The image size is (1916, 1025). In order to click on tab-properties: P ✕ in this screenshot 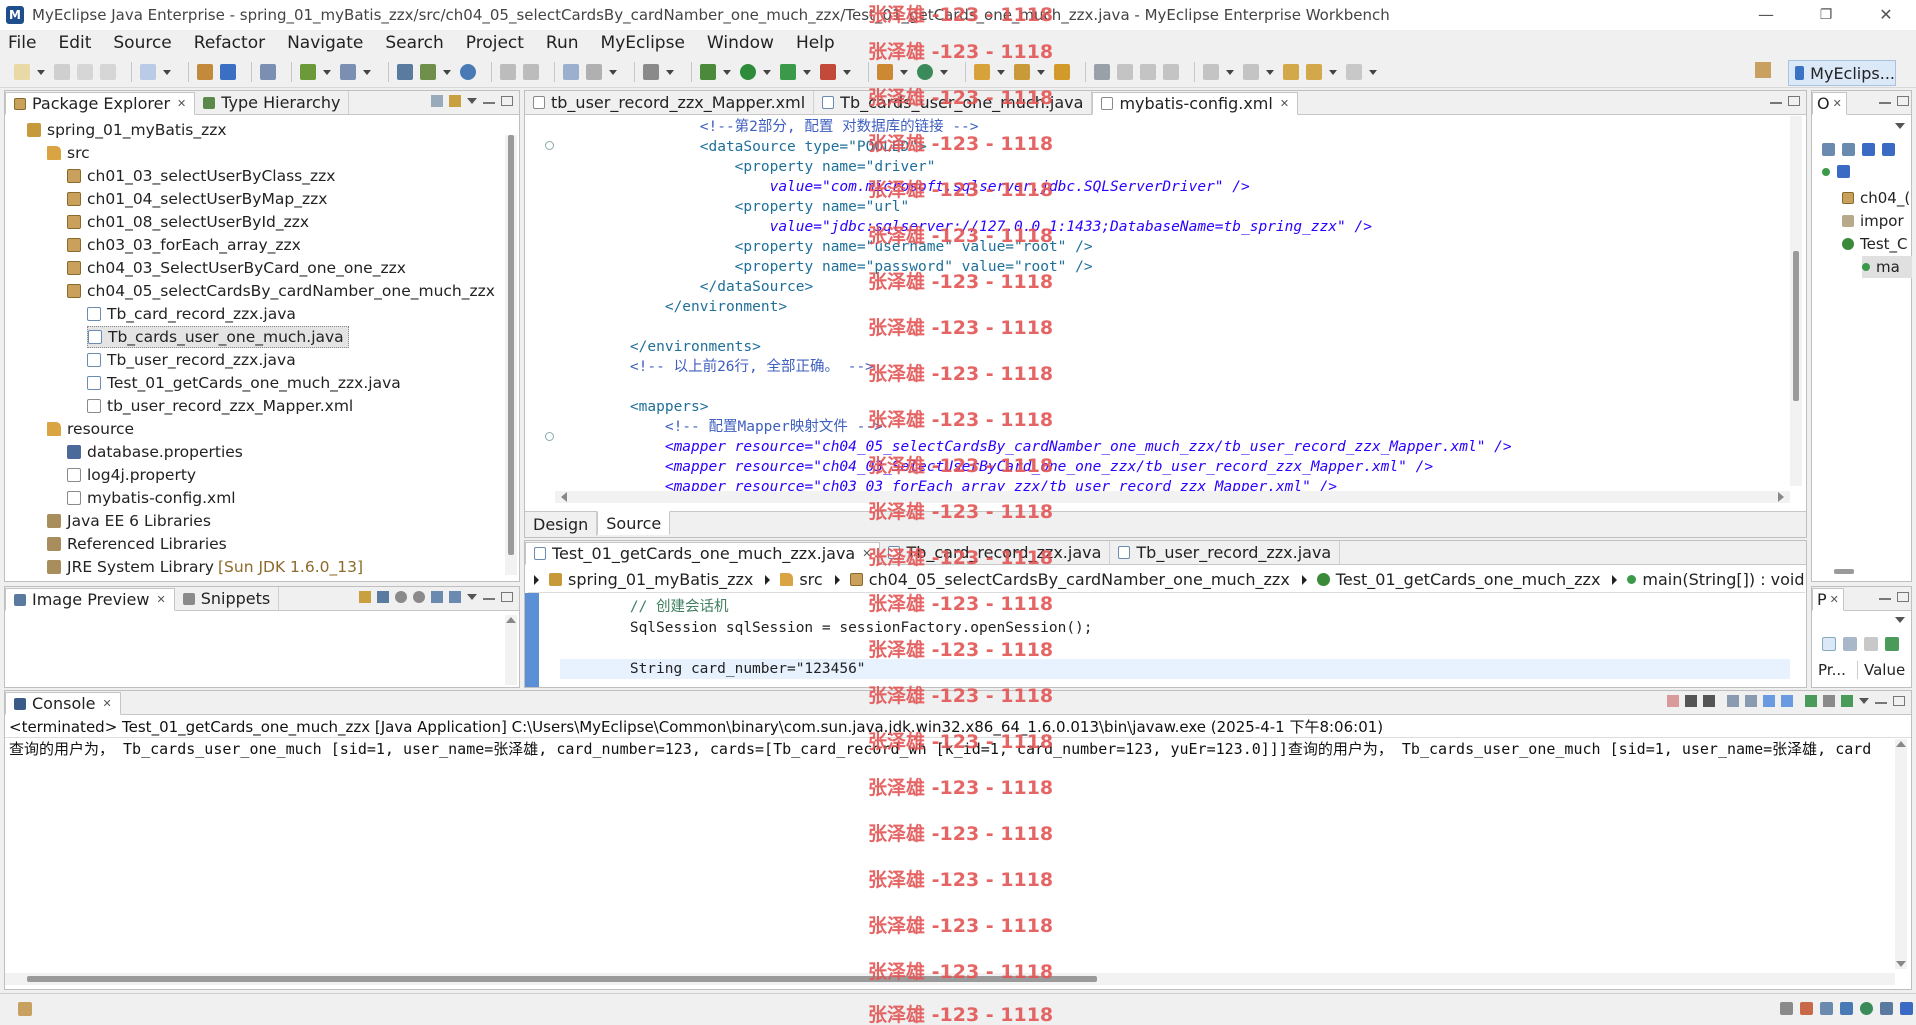, I will do `click(1828, 599)`.